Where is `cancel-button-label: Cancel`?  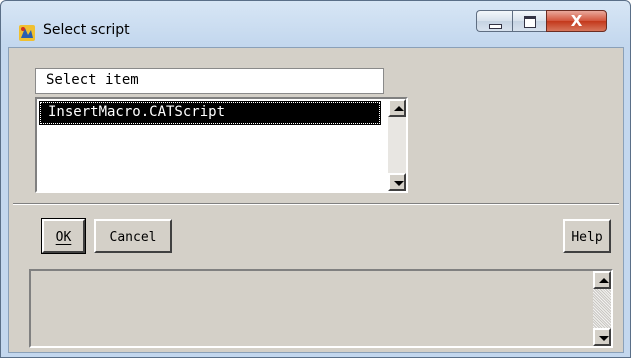 cancel-button-label: Cancel is located at coordinates (133, 237).